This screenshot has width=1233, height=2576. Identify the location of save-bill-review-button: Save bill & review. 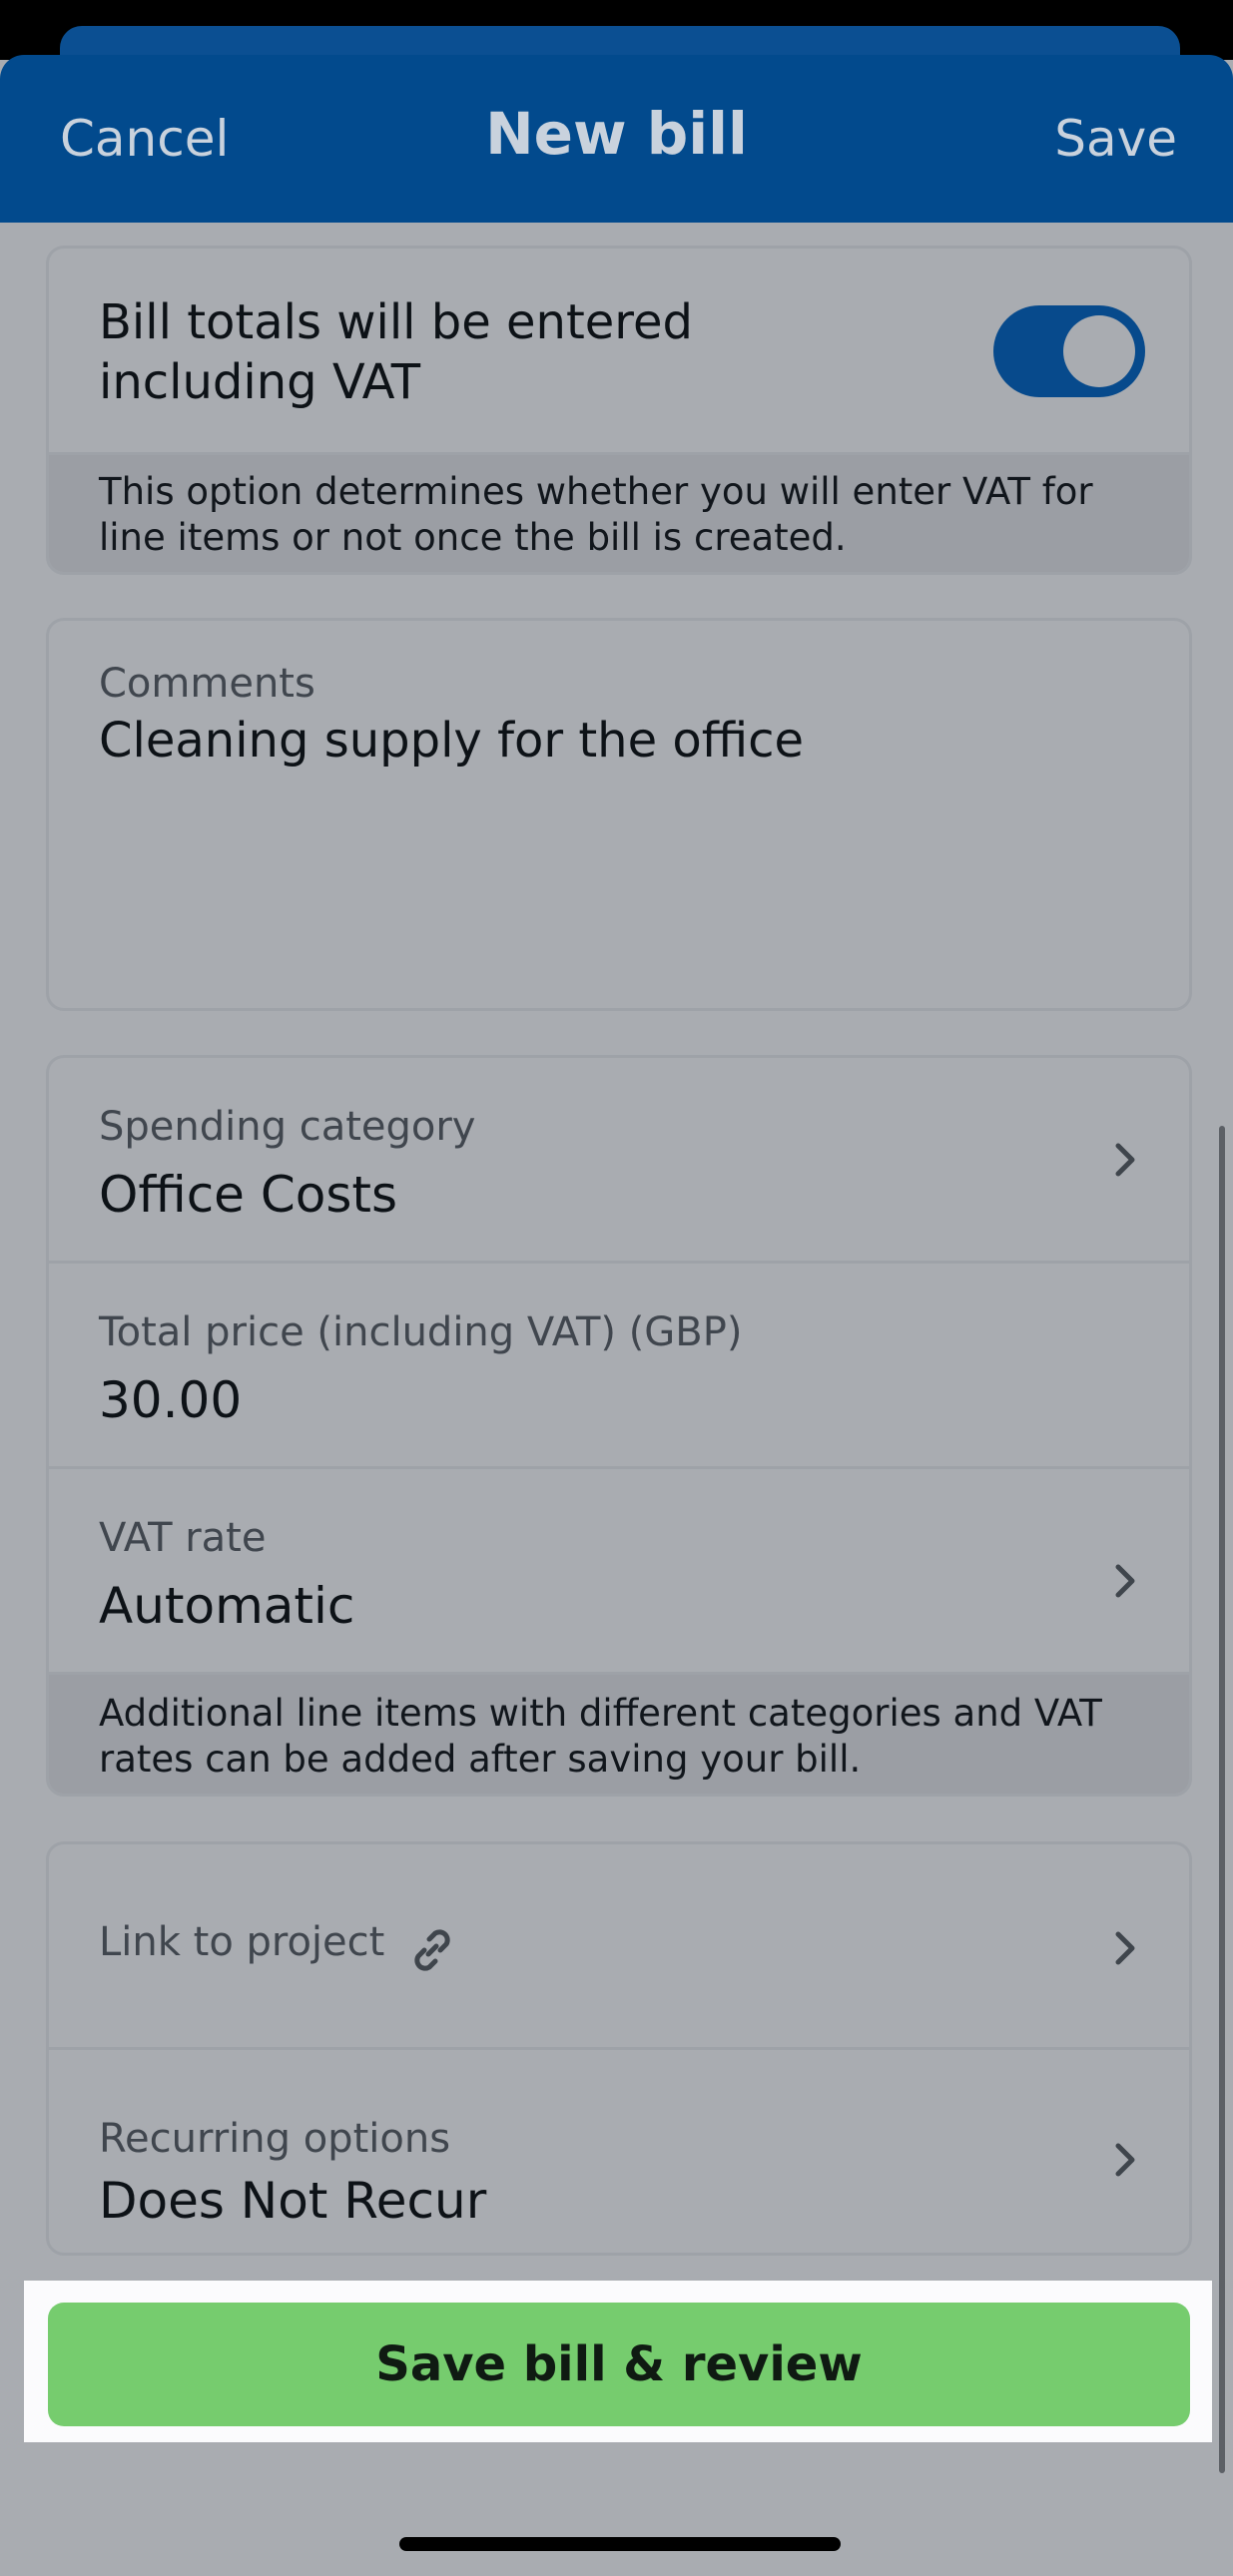
(619, 2364).